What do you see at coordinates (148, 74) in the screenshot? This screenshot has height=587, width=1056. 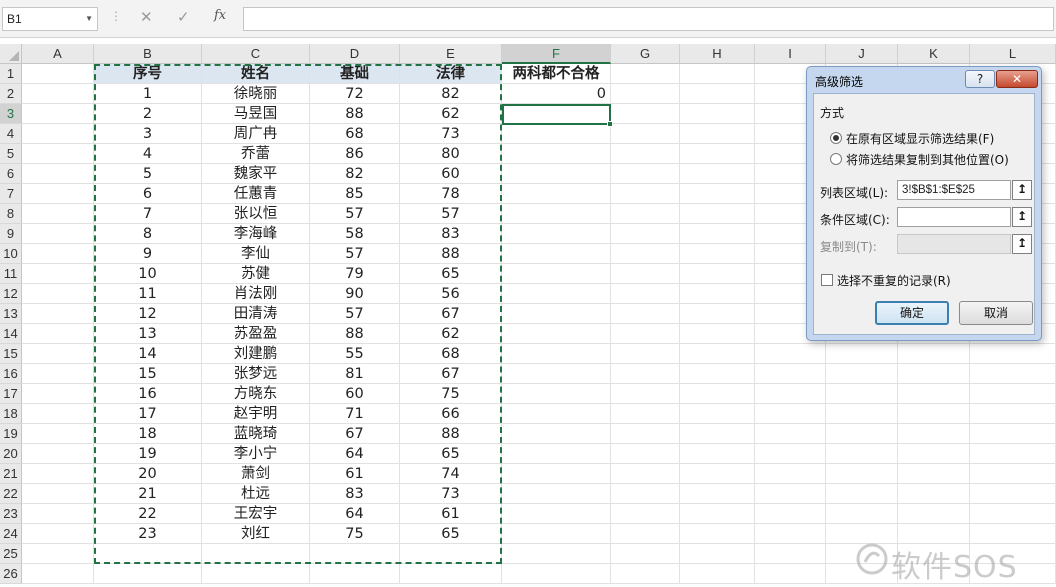 I see `header-cell: 序号` at bounding box center [148, 74].